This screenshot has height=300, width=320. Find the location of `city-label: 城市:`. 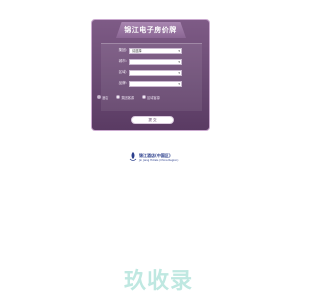

city-label: 城市: is located at coordinates (122, 61).